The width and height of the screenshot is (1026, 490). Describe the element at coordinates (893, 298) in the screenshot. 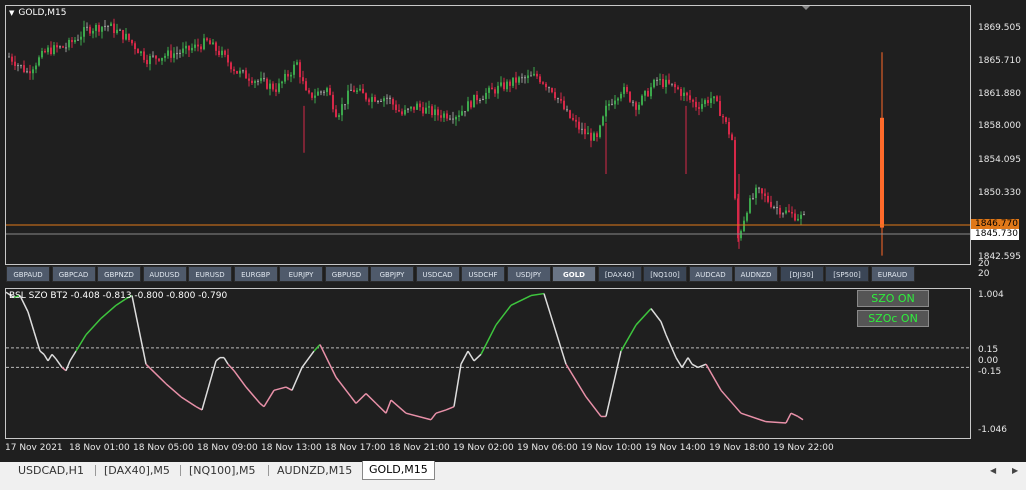

I see `szo-toggle-button: SZO ON` at that location.